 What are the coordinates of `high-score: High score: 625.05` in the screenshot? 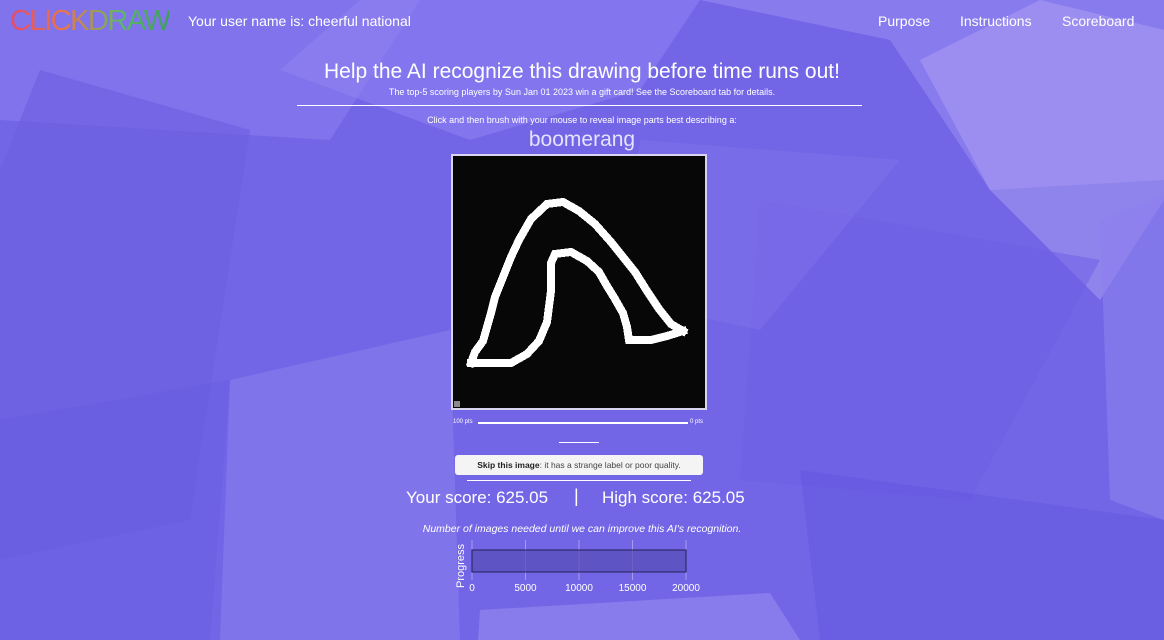 It's located at (673, 497).